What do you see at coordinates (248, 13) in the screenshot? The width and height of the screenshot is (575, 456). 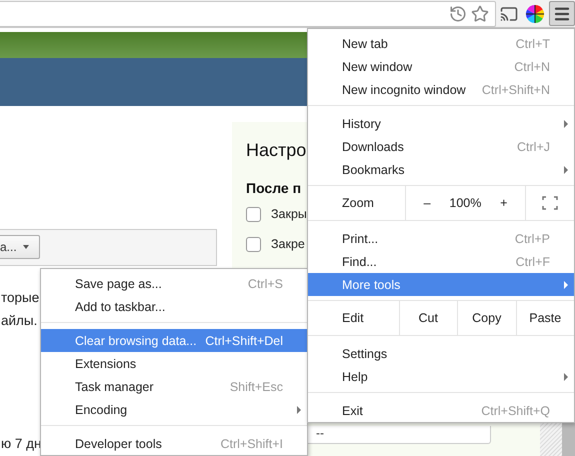 I see `address-field` at bounding box center [248, 13].